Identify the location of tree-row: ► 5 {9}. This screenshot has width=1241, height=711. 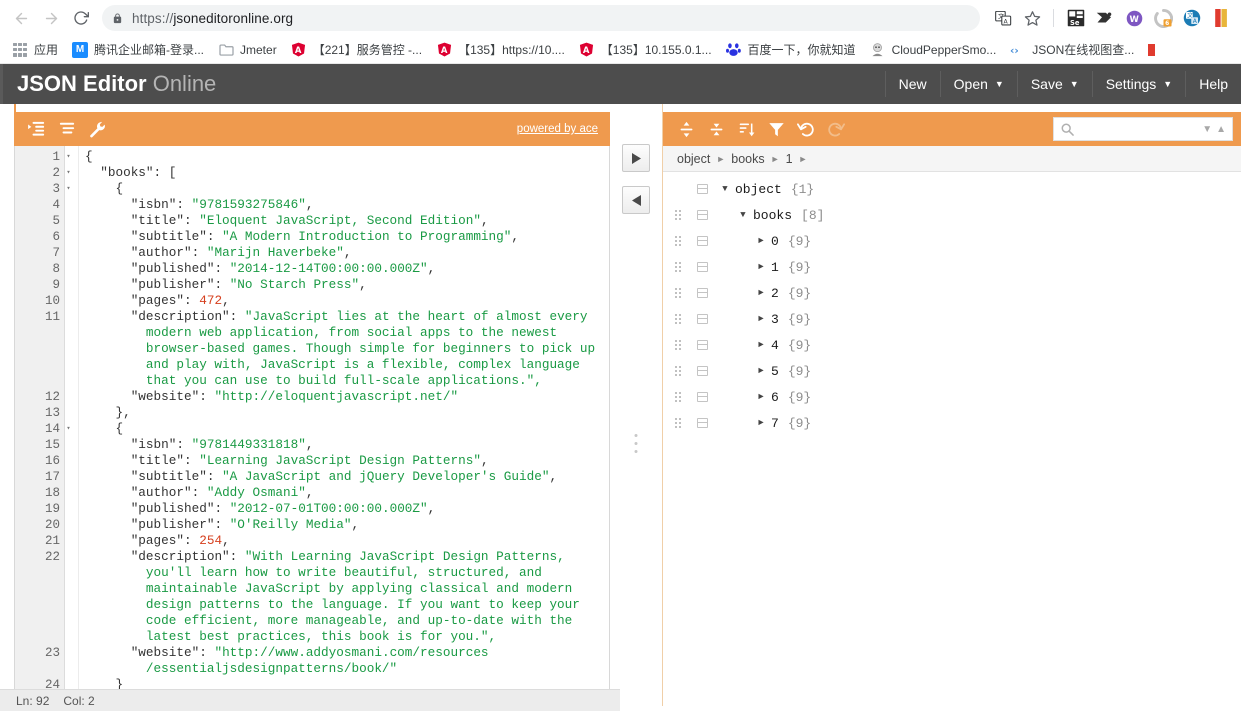
(952, 371).